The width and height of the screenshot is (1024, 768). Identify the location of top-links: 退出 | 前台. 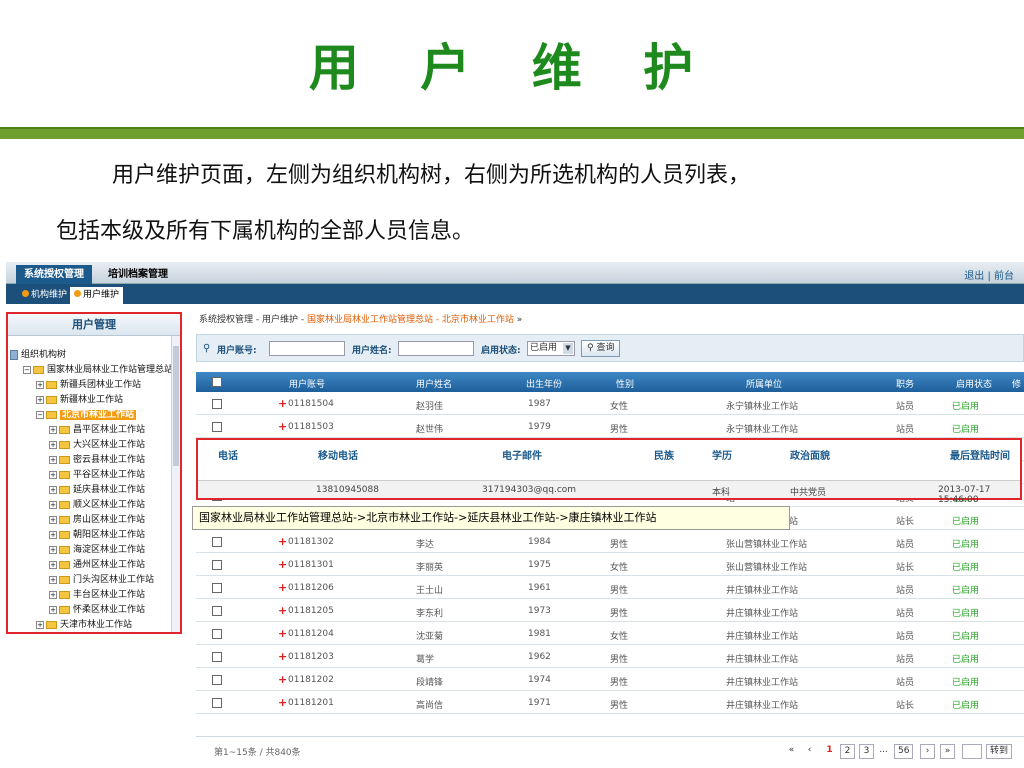
(989, 274).